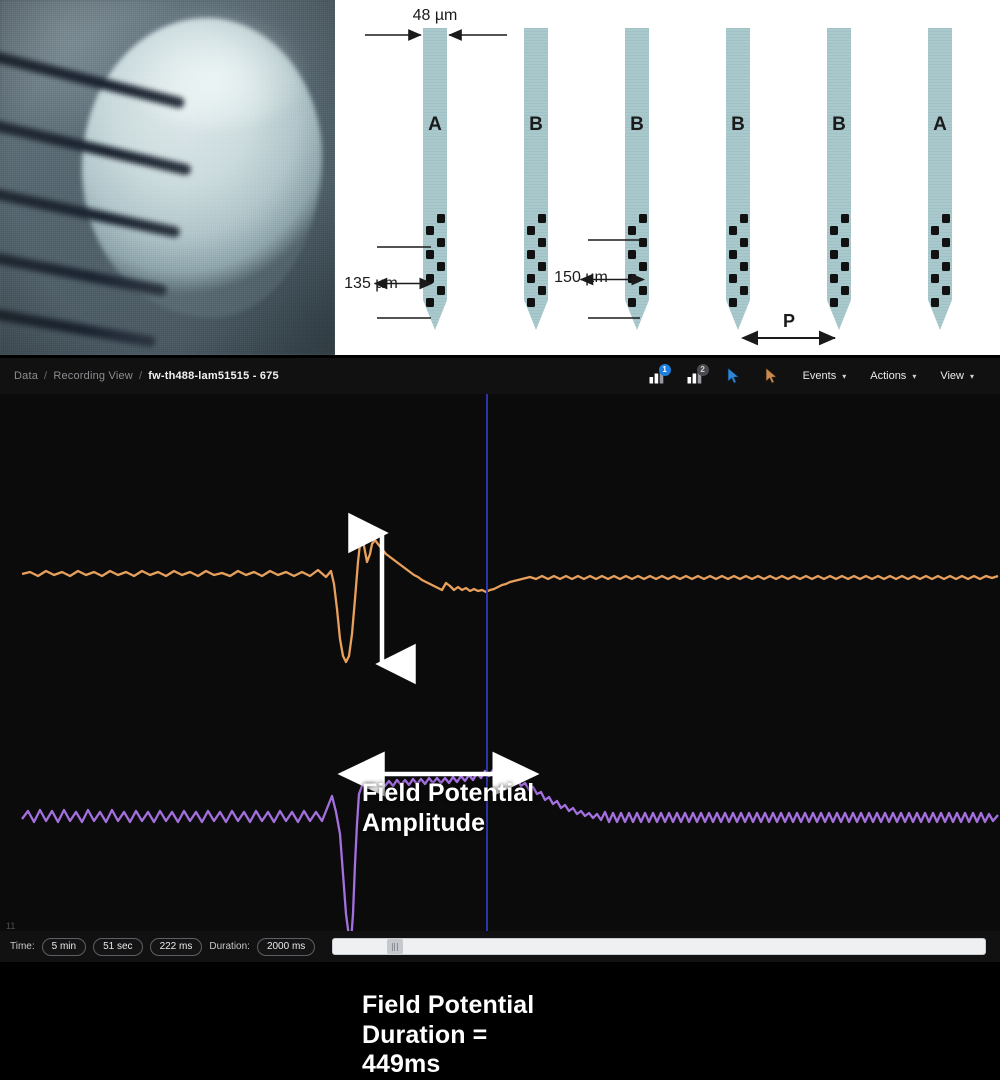 Image resolution: width=1000 pixels, height=1080 pixels. I want to click on menu-events: Events ▾, so click(825, 376).